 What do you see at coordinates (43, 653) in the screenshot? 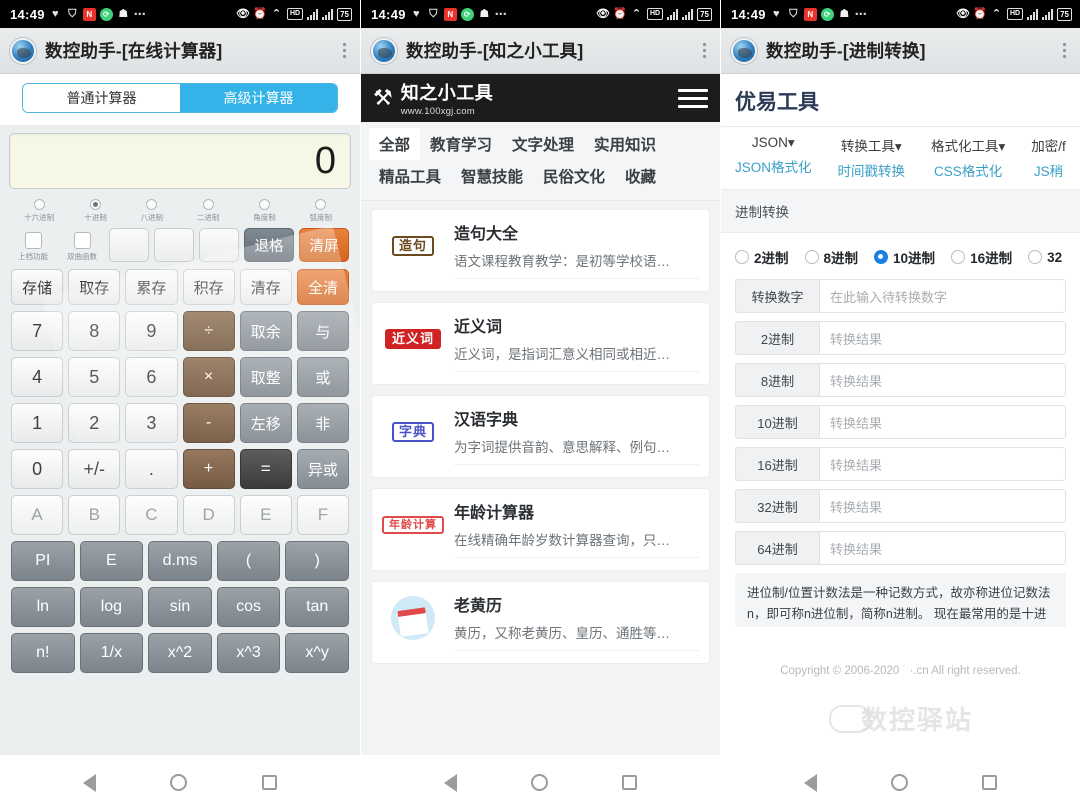
I see `sci-key-2-0: n!` at bounding box center [43, 653].